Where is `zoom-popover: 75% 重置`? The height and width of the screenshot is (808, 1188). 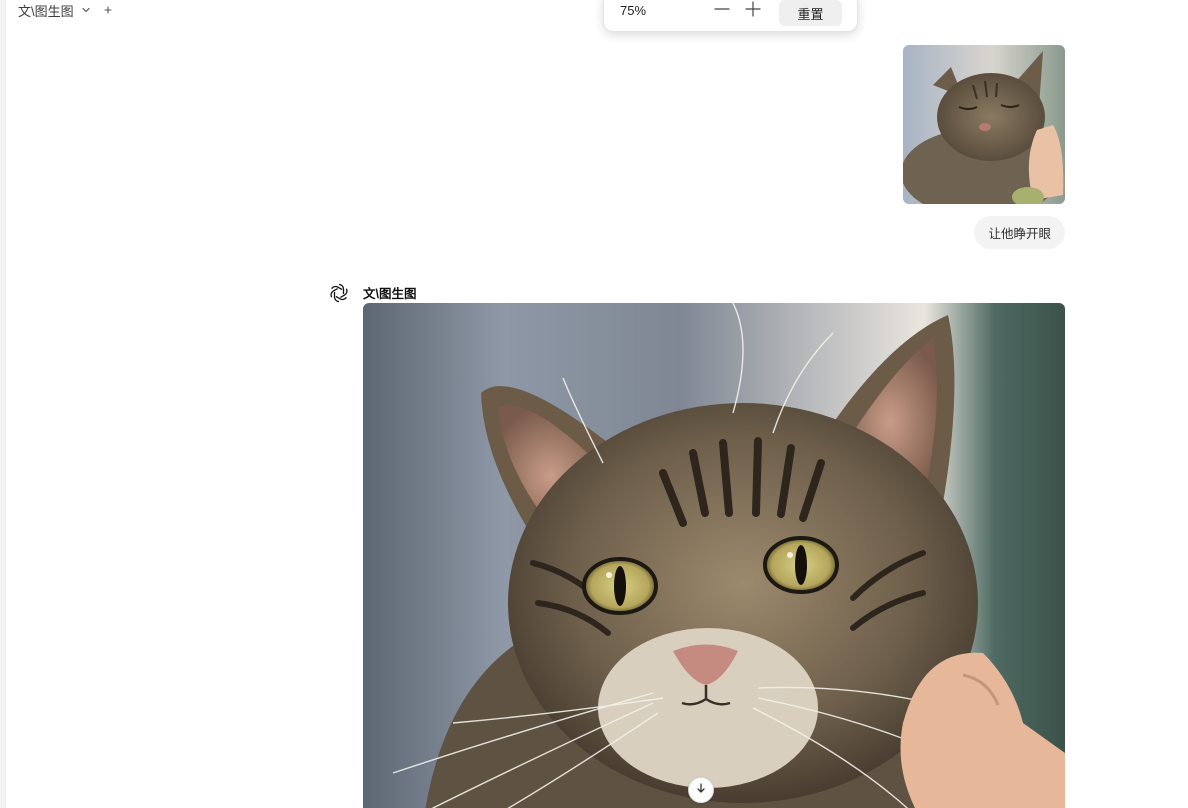 zoom-popover: 75% 重置 is located at coordinates (730, 16).